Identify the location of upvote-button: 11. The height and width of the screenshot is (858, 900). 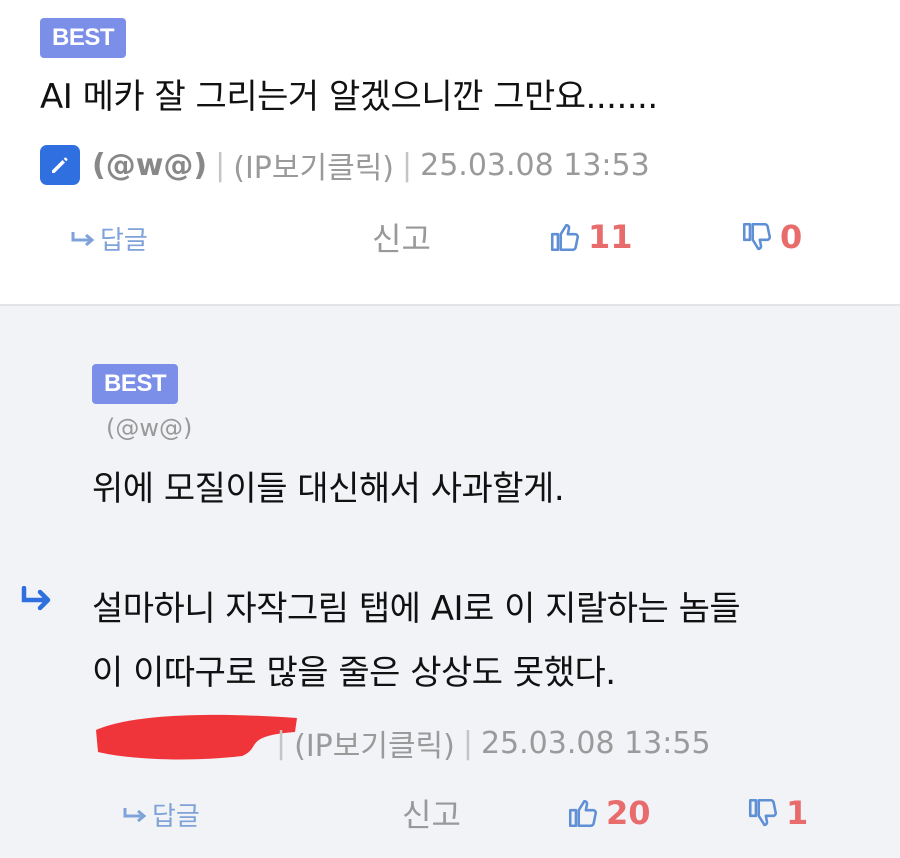
(590, 237).